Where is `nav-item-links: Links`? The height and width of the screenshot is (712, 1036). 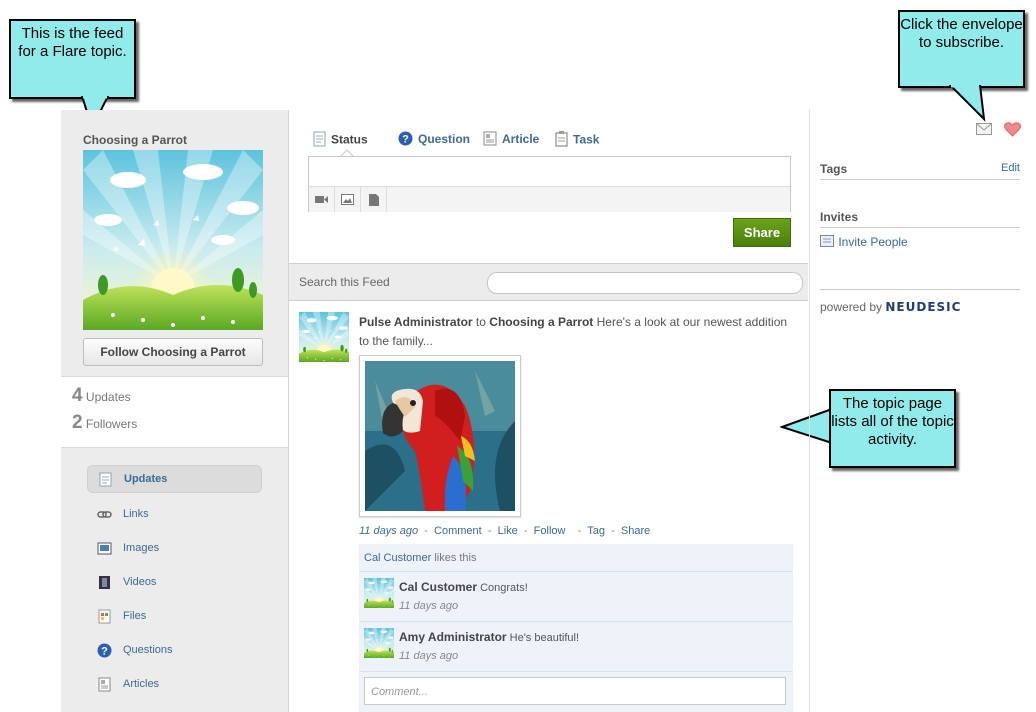 nav-item-links: Links is located at coordinates (174, 518).